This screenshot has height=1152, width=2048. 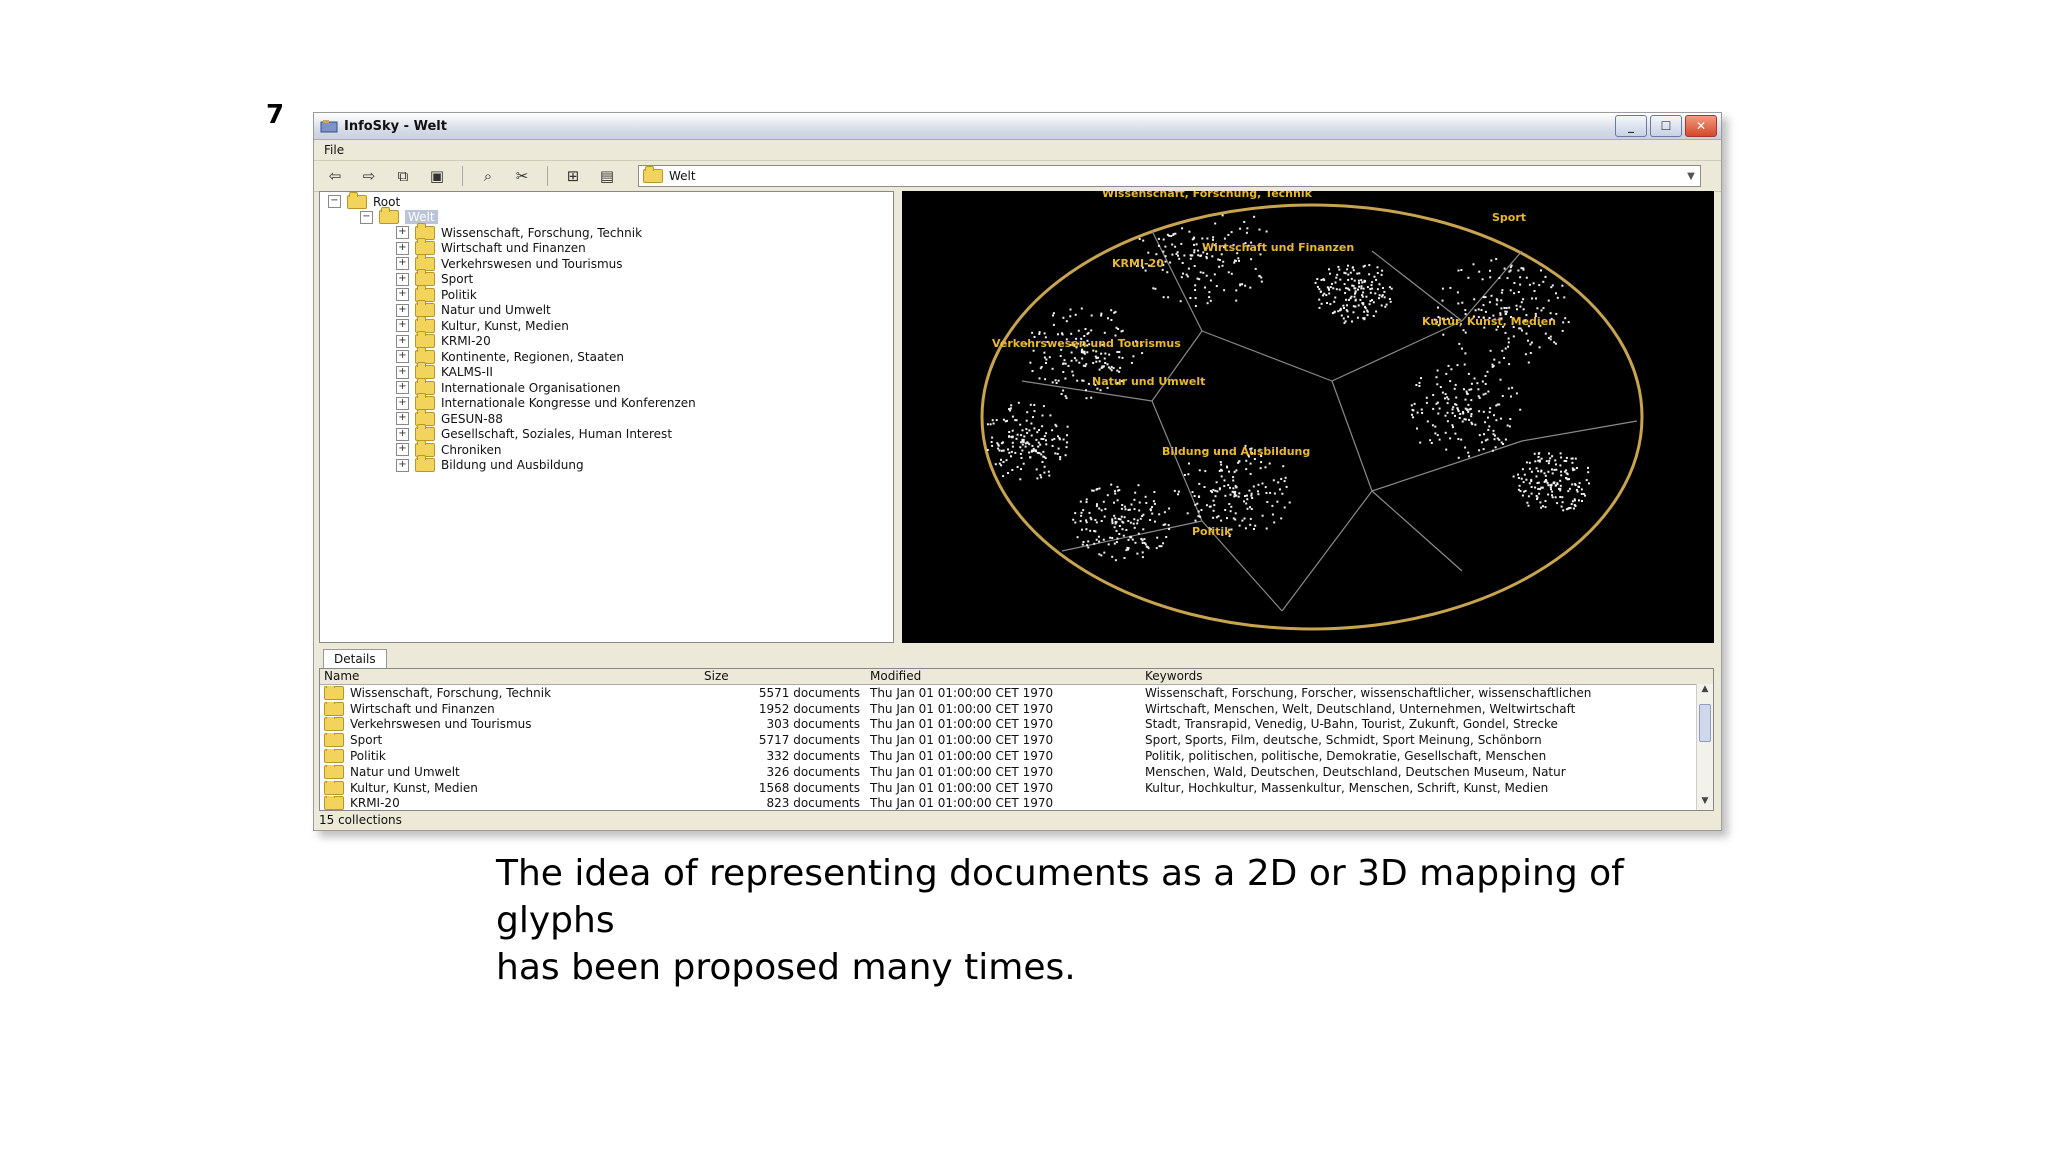 What do you see at coordinates (1691, 176) in the screenshot?
I see `chevron-down-icon: ▼` at bounding box center [1691, 176].